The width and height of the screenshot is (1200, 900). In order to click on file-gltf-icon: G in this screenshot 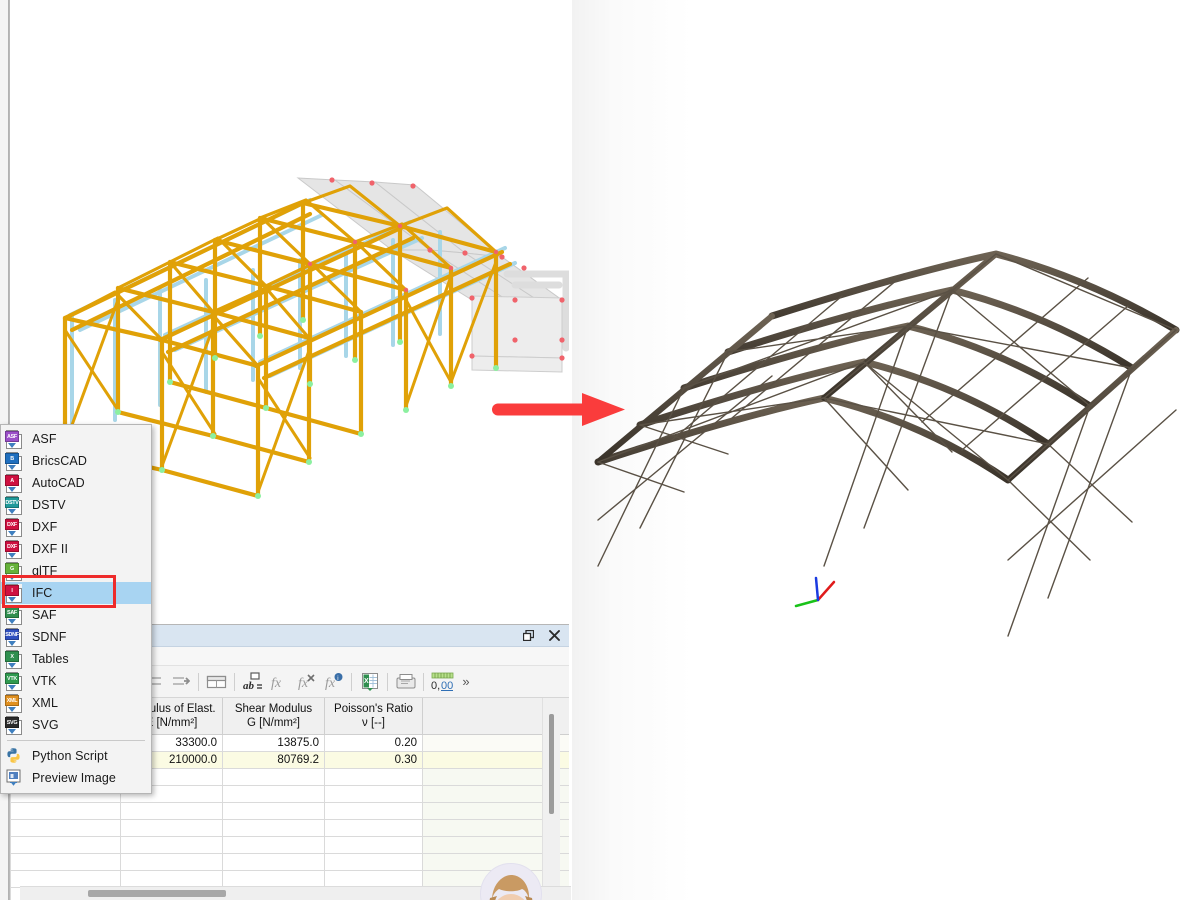, I will do `click(14, 571)`.